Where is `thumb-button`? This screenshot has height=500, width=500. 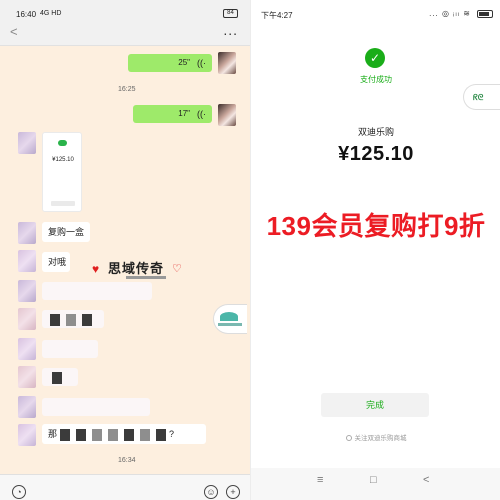
thumb-button is located at coordinates (63, 203).